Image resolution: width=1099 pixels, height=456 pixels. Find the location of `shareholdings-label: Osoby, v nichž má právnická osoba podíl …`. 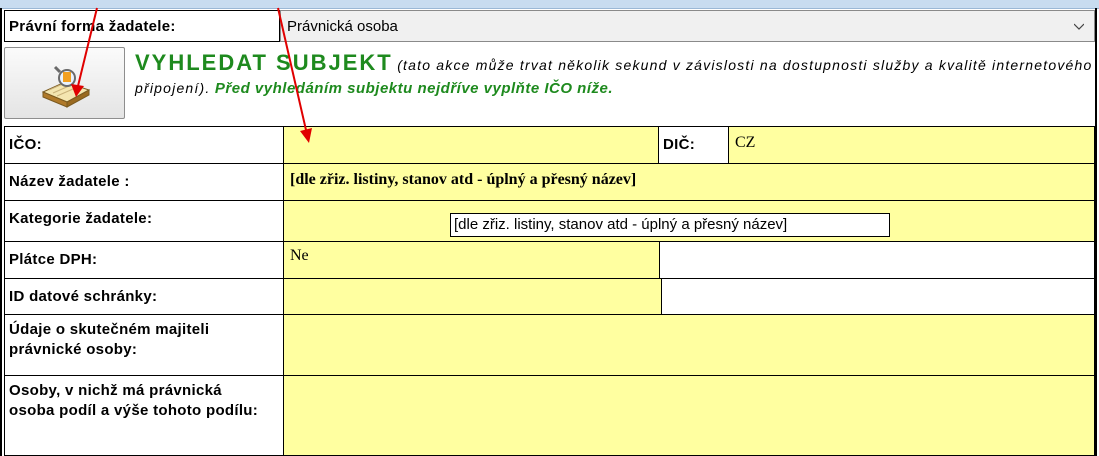

shareholdings-label: Osoby, v nichž má právnická osoba podíl … is located at coordinates (144, 415).